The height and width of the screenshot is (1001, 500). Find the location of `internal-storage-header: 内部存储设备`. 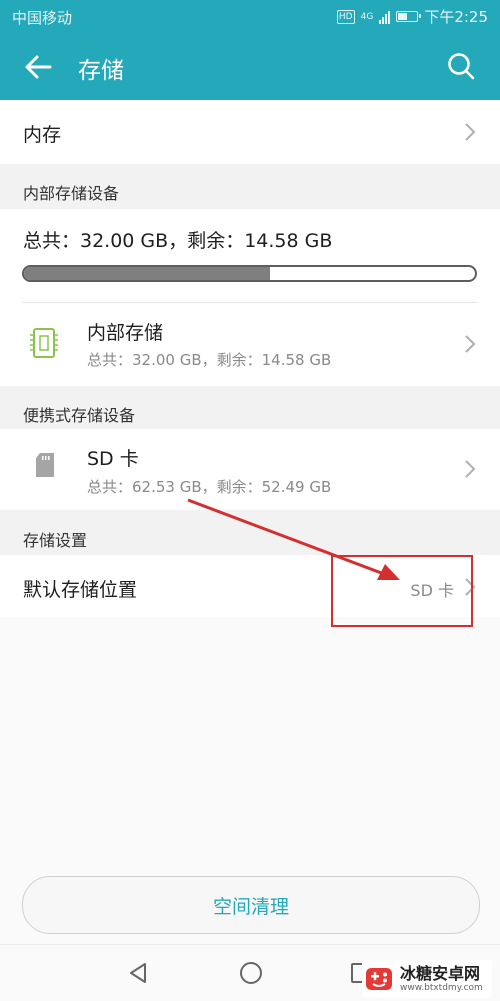

internal-storage-header: 内部存储设备 is located at coordinates (250, 186).